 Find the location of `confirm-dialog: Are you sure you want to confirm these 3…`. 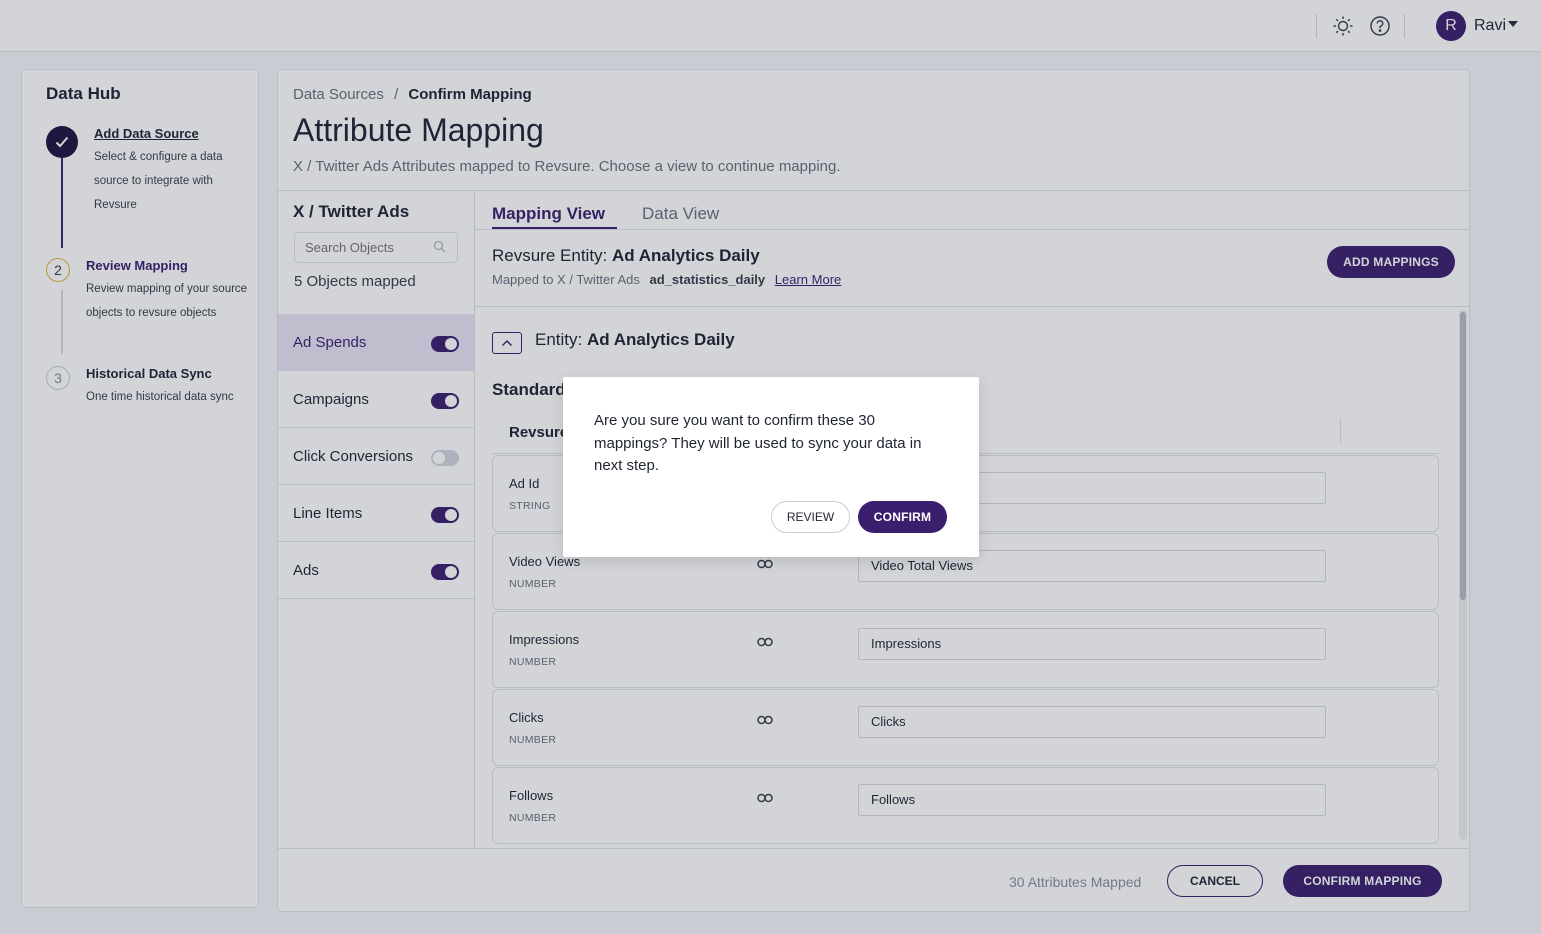

confirm-dialog: Are you sure you want to confirm these 3… is located at coordinates (771, 467).